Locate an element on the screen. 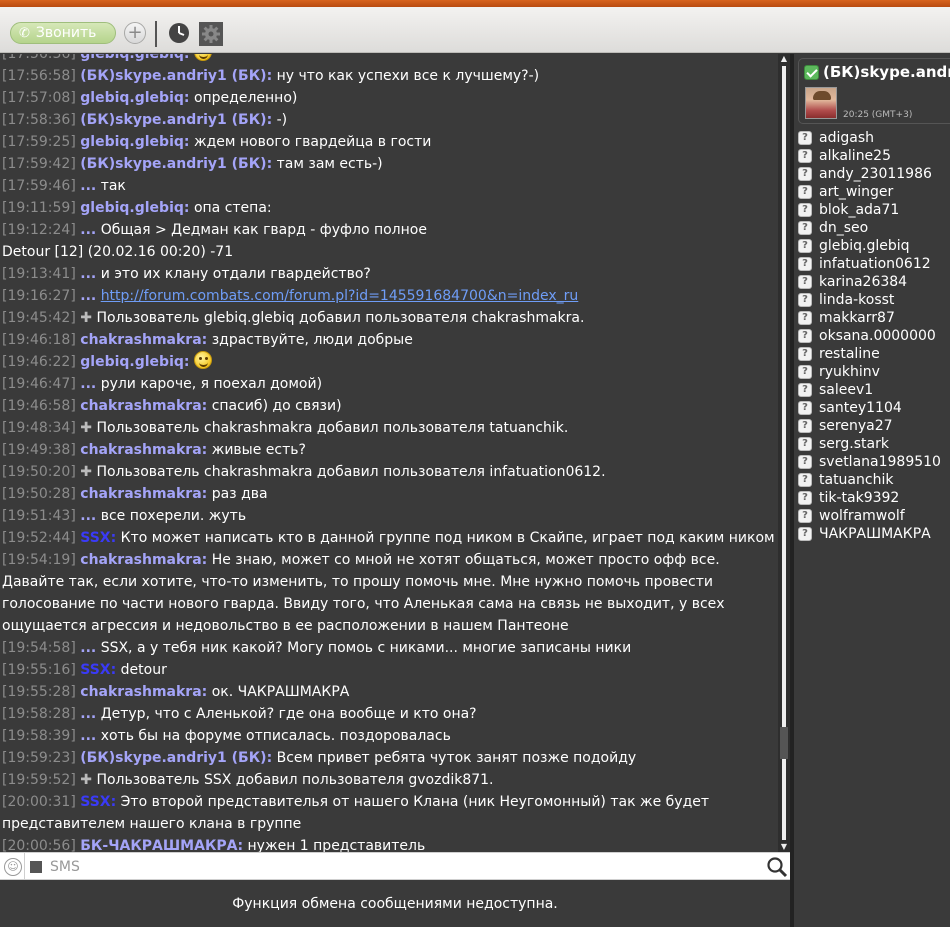  message-timestamp: [19:51:43] is located at coordinates (39, 516).